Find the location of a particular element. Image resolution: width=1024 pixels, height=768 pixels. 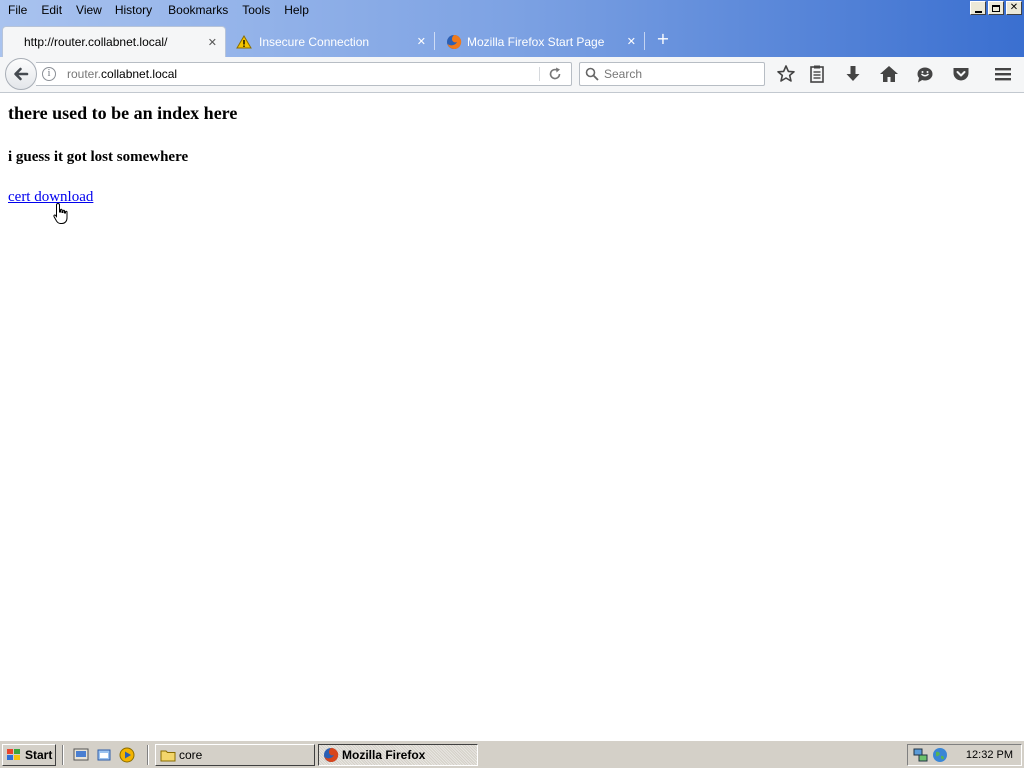

tab-label: Mozilla Firefox Start Page is located at coordinates (536, 41).